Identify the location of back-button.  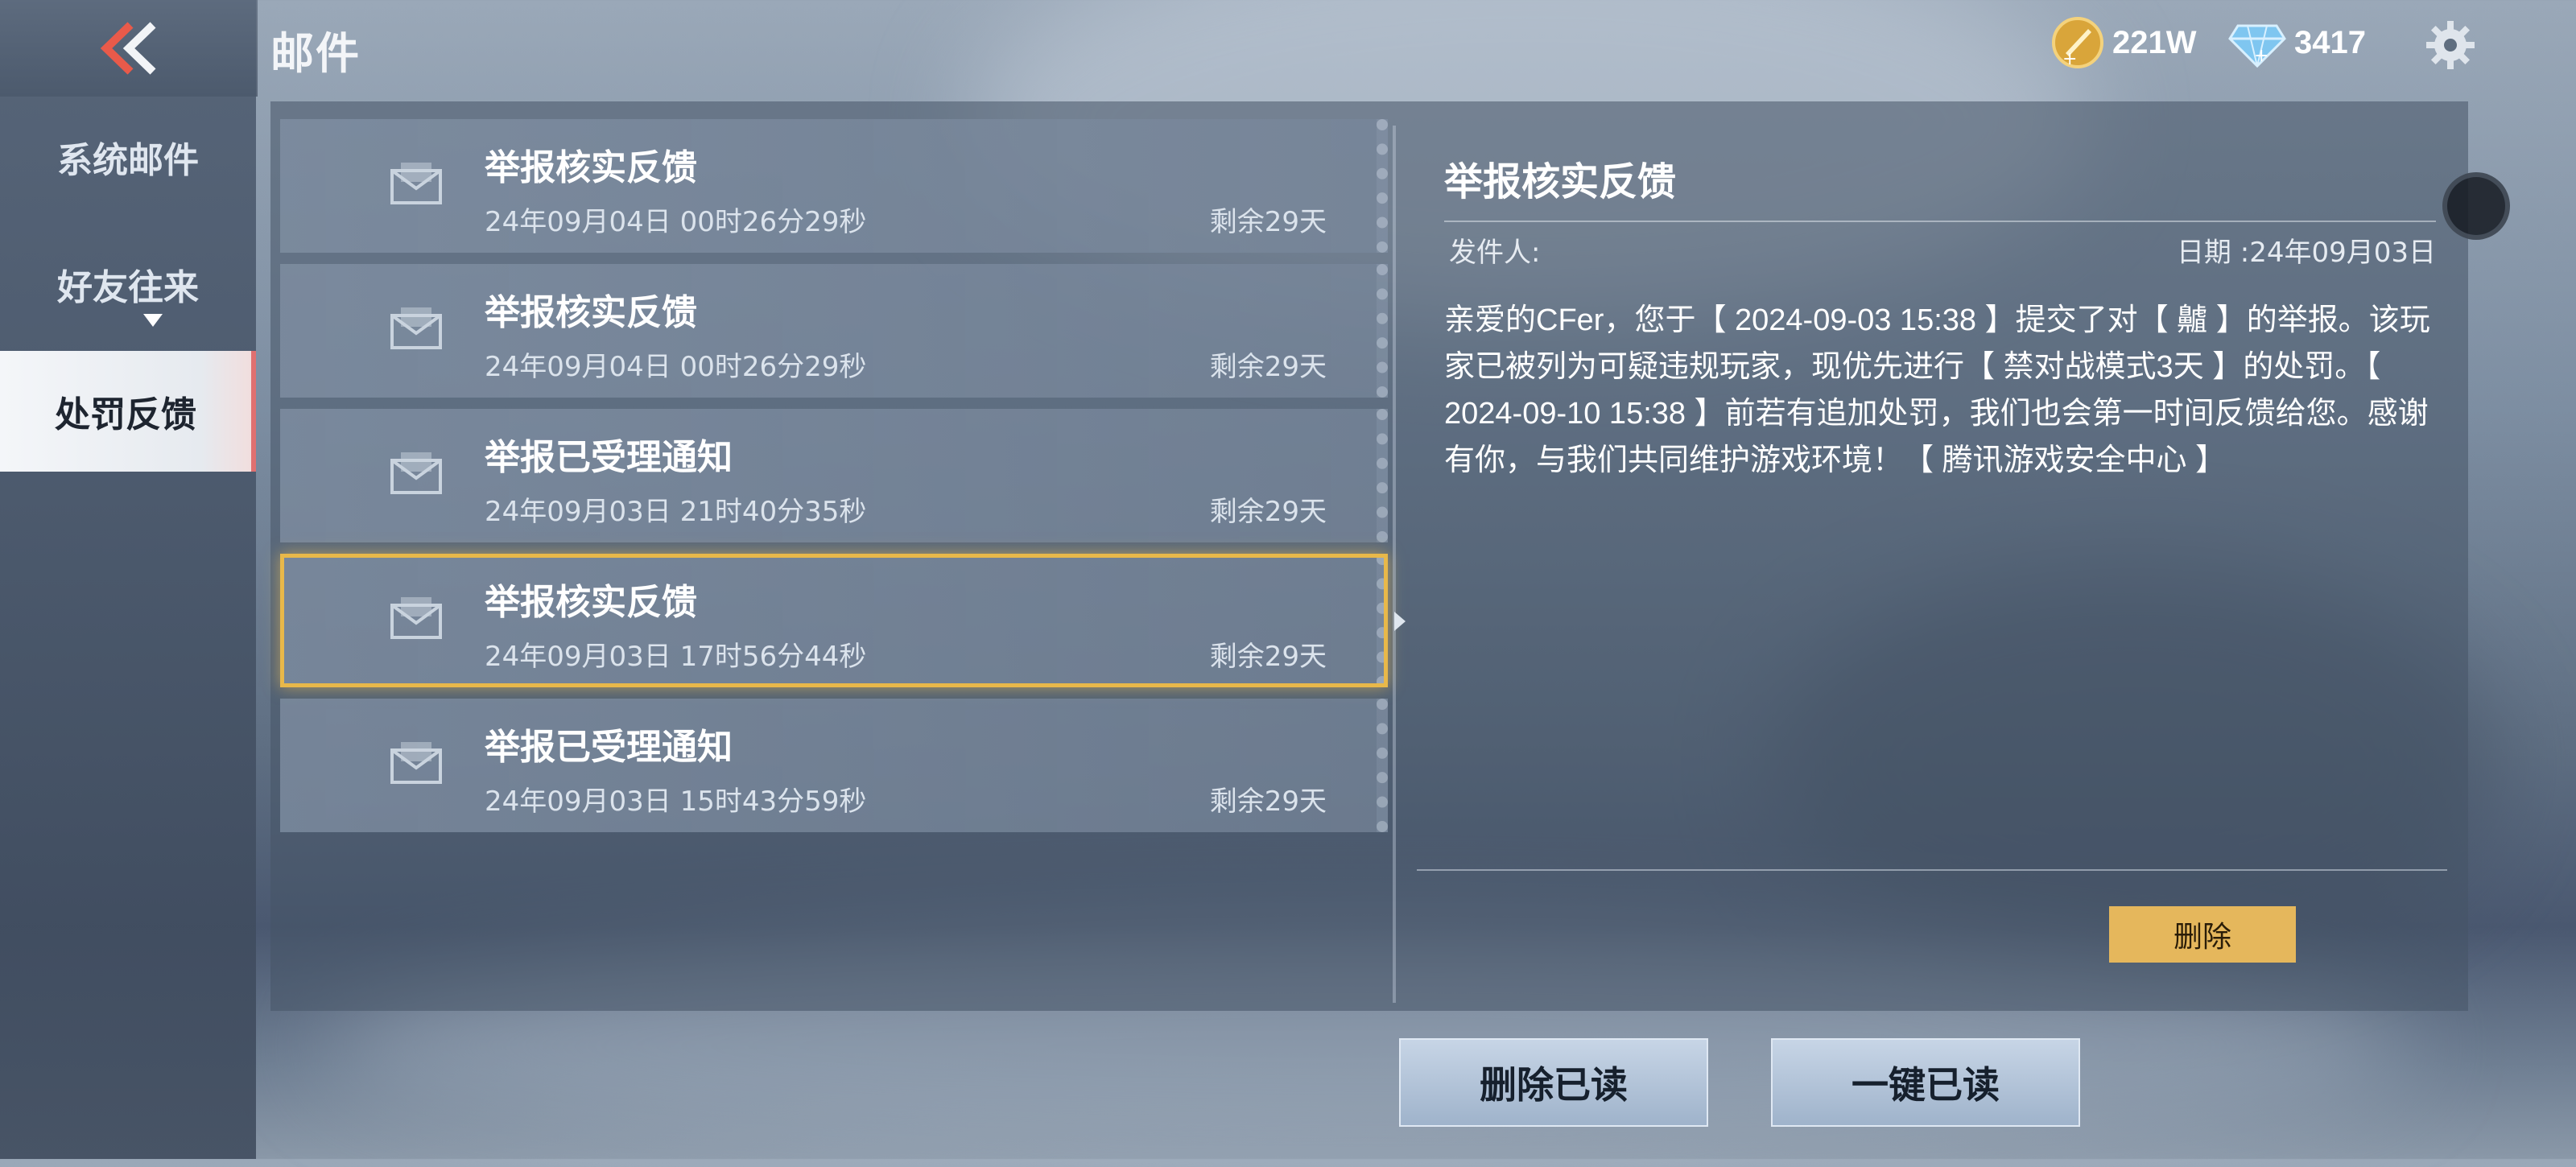
(129, 48).